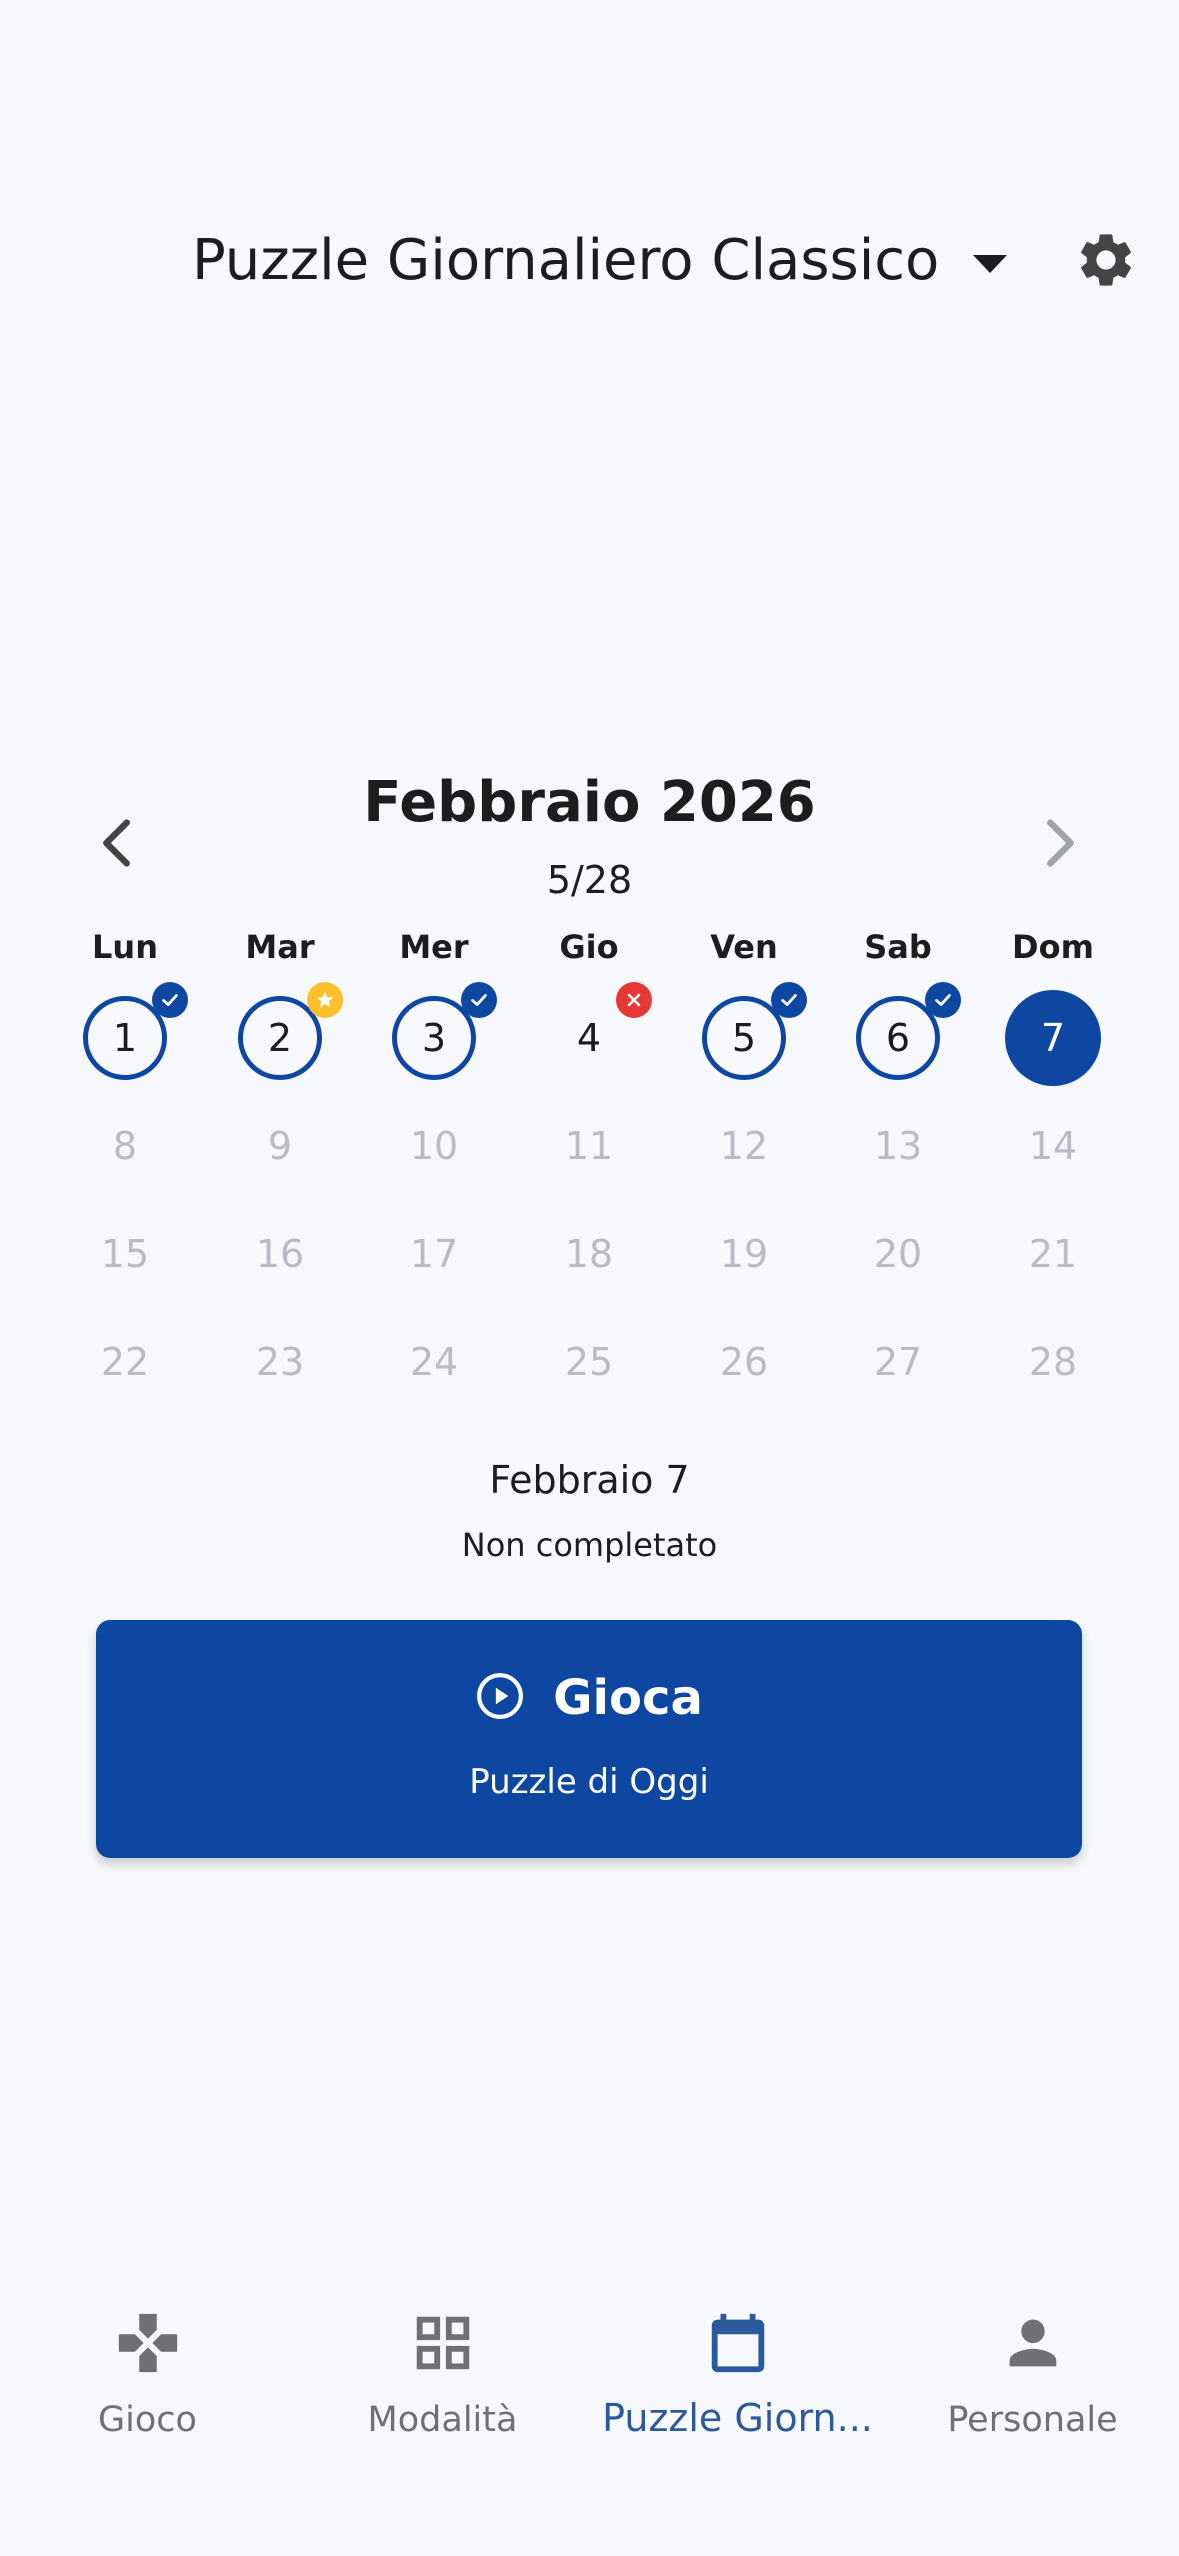 This screenshot has height=2556, width=1179. I want to click on calendar-day: 27, so click(898, 1362).